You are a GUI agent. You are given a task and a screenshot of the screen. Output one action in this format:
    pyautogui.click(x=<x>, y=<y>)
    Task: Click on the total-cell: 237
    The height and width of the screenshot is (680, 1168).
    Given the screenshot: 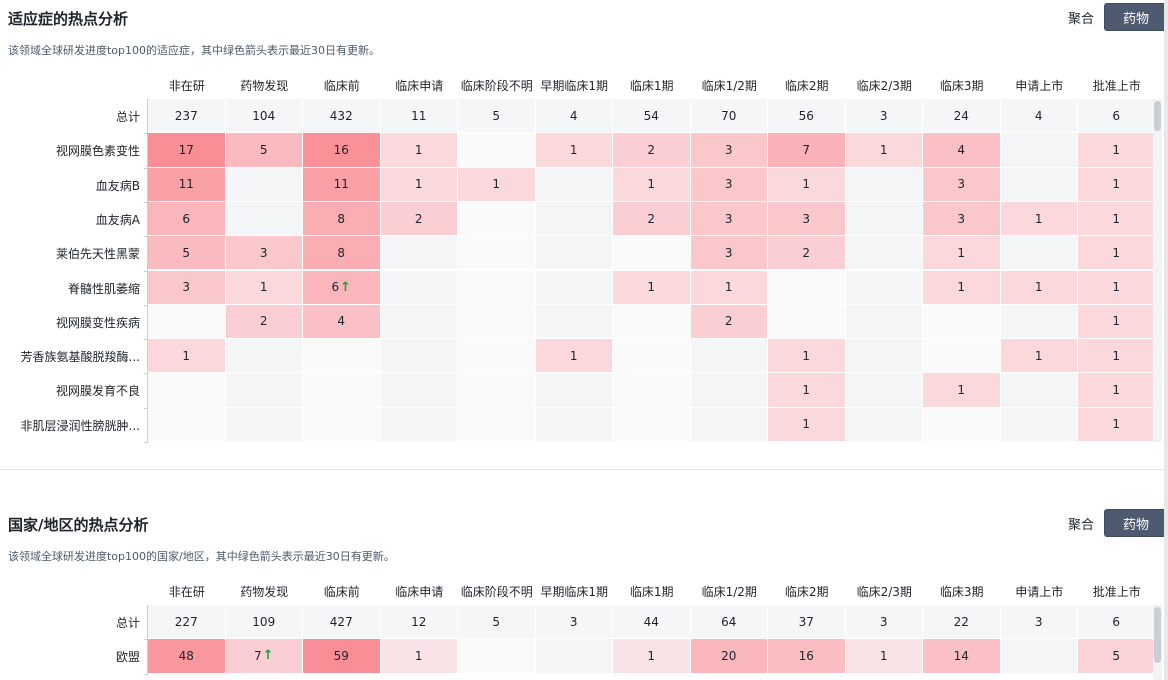 What is the action you would take?
    pyautogui.click(x=187, y=116)
    